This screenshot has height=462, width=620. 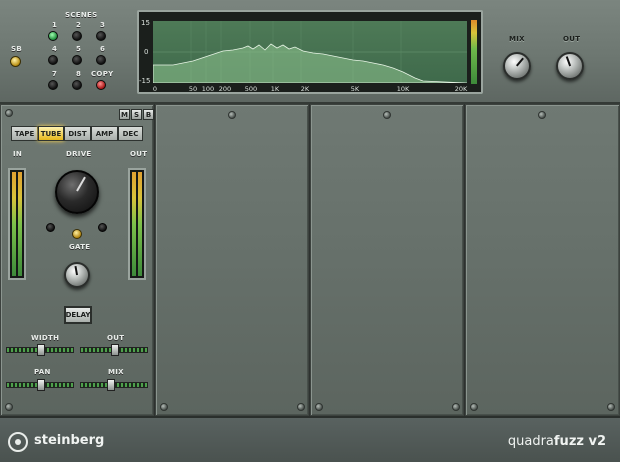 What do you see at coordinates (77, 234) in the screenshot?
I see `gate-led` at bounding box center [77, 234].